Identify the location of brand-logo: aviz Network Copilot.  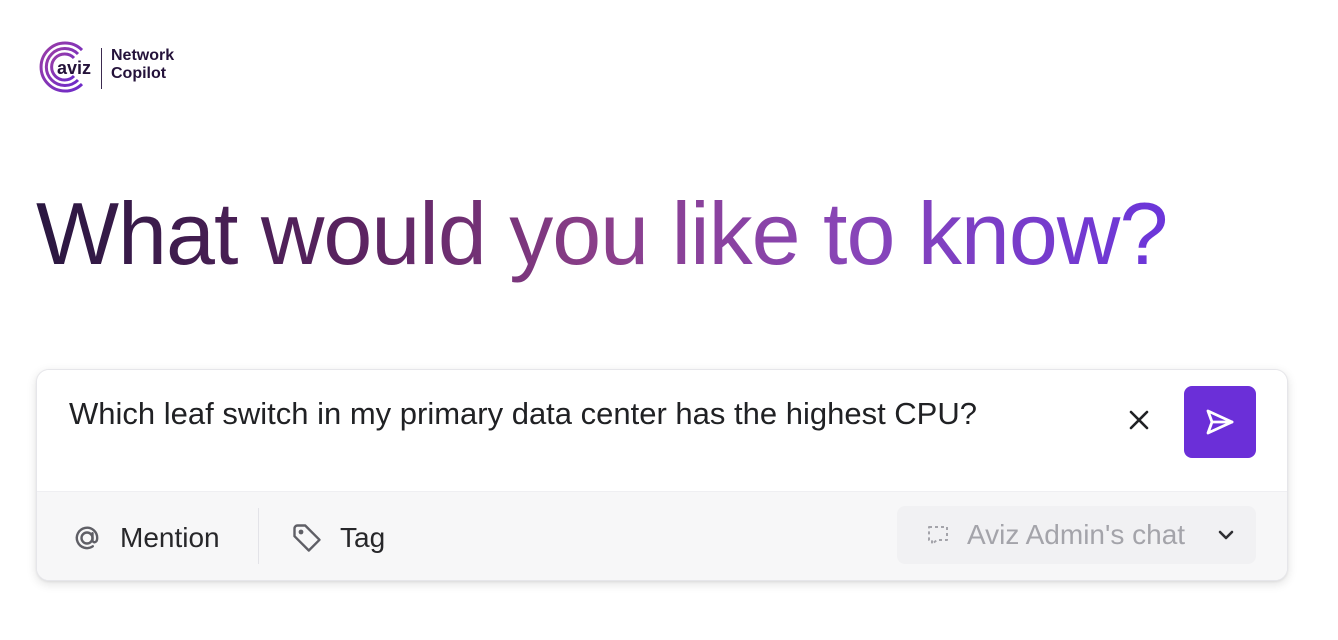
(124, 67).